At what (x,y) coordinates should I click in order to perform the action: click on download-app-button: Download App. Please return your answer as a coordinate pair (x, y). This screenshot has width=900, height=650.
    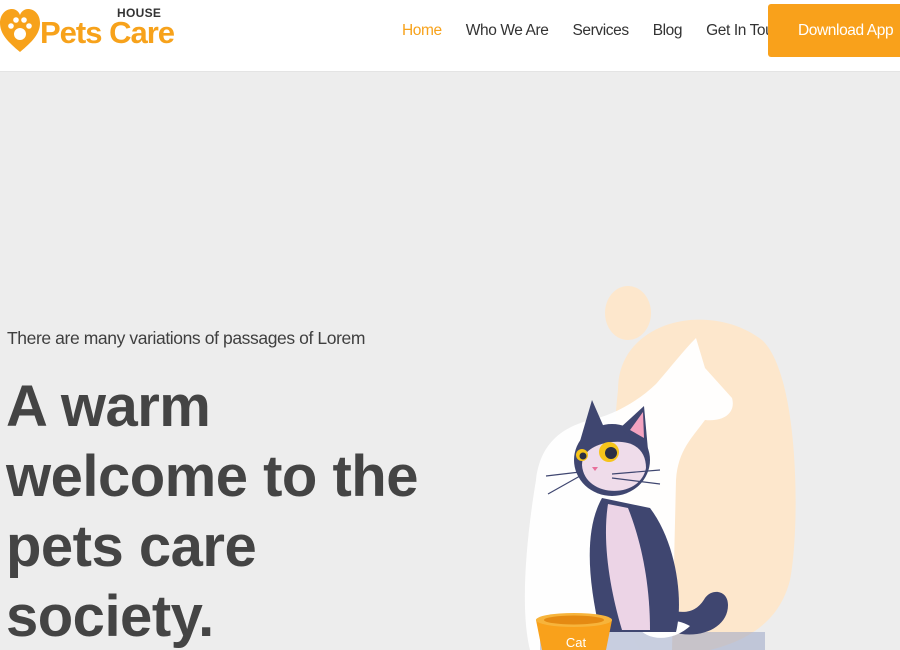
    Looking at the image, I should click on (834, 30).